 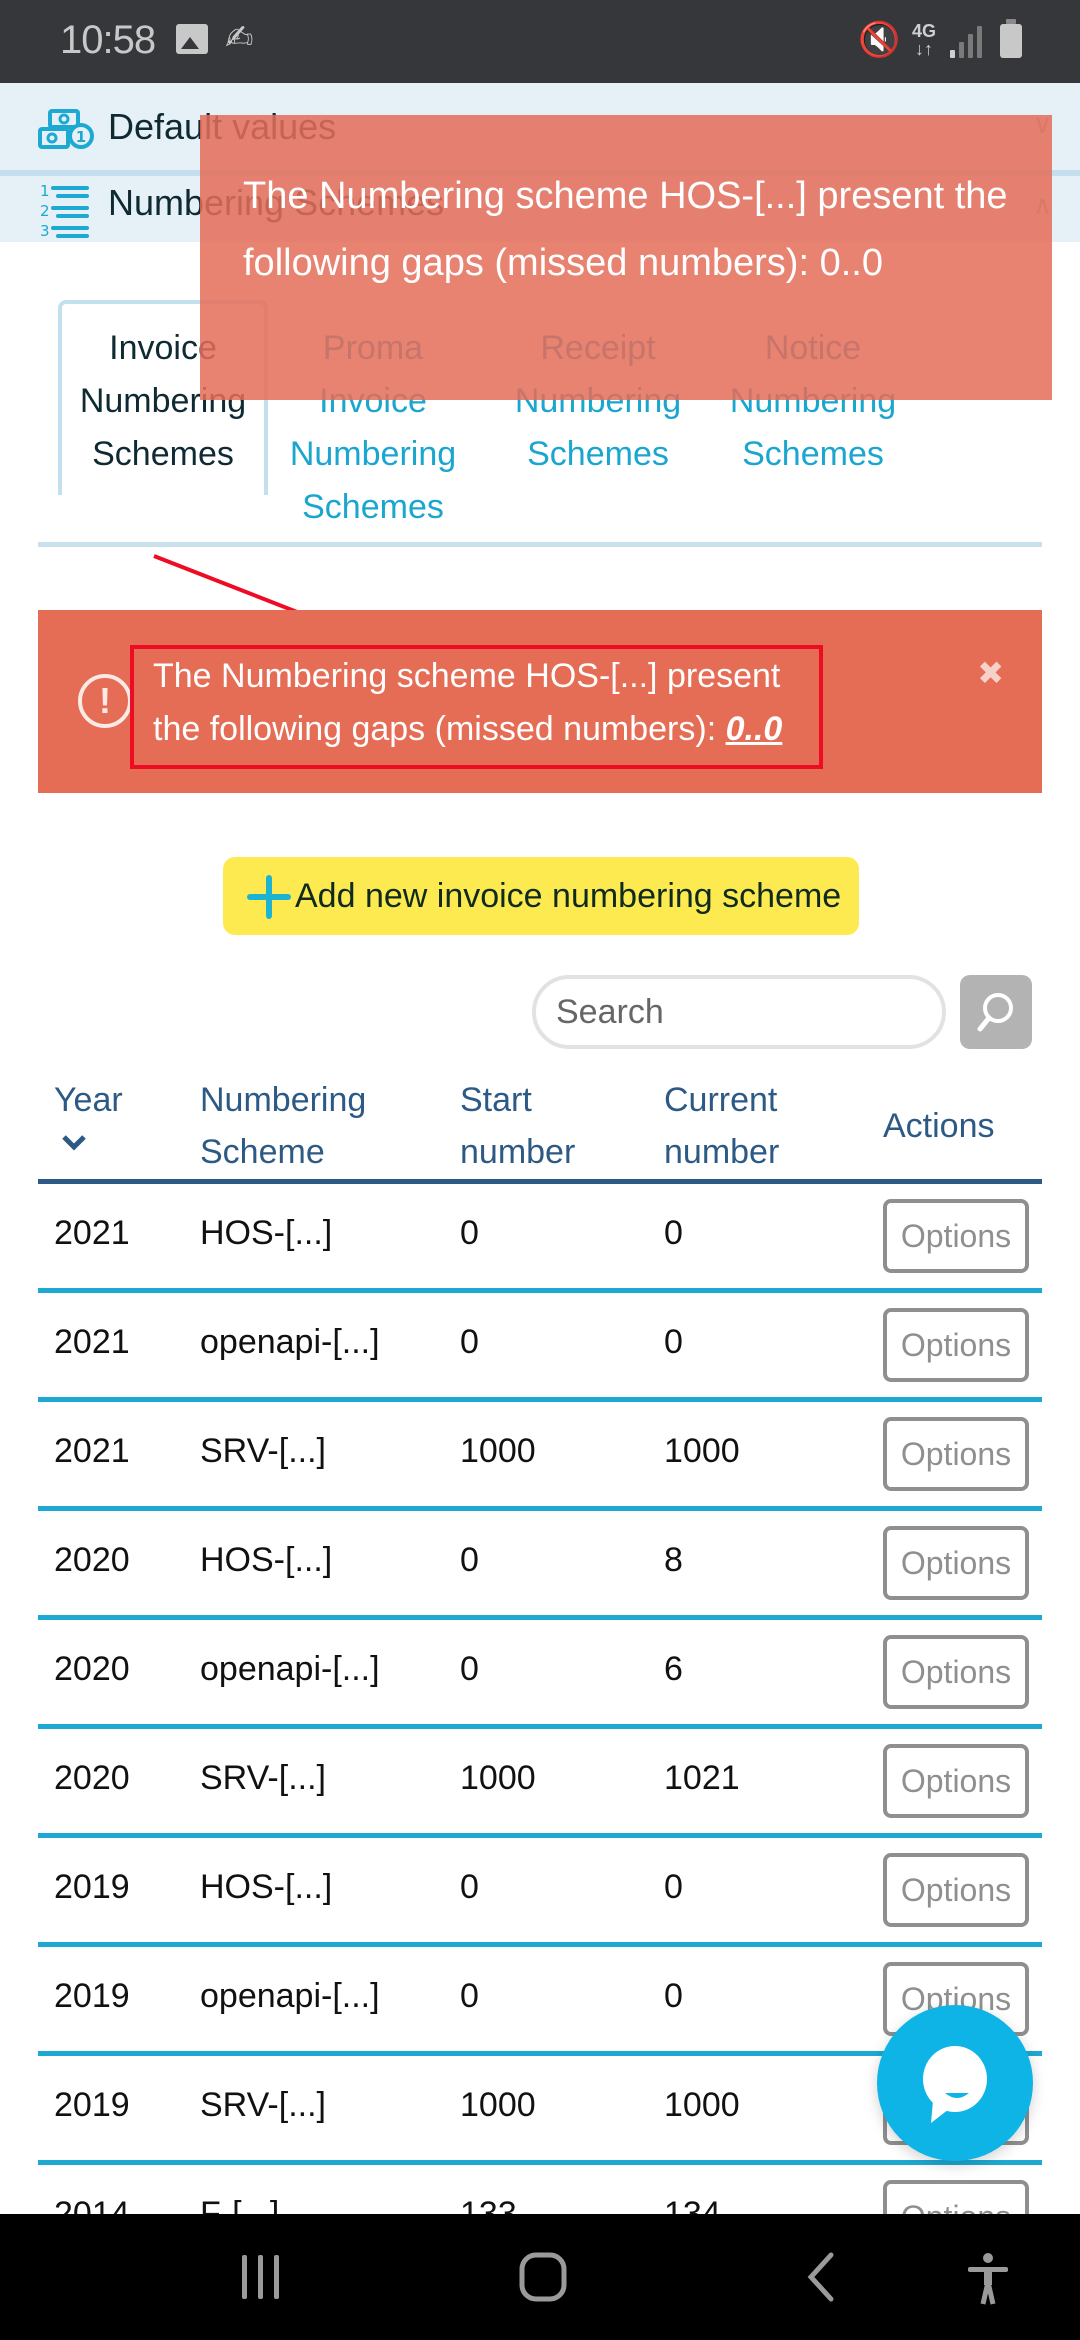 I want to click on sort-descending-icon, so click(x=74, y=1142).